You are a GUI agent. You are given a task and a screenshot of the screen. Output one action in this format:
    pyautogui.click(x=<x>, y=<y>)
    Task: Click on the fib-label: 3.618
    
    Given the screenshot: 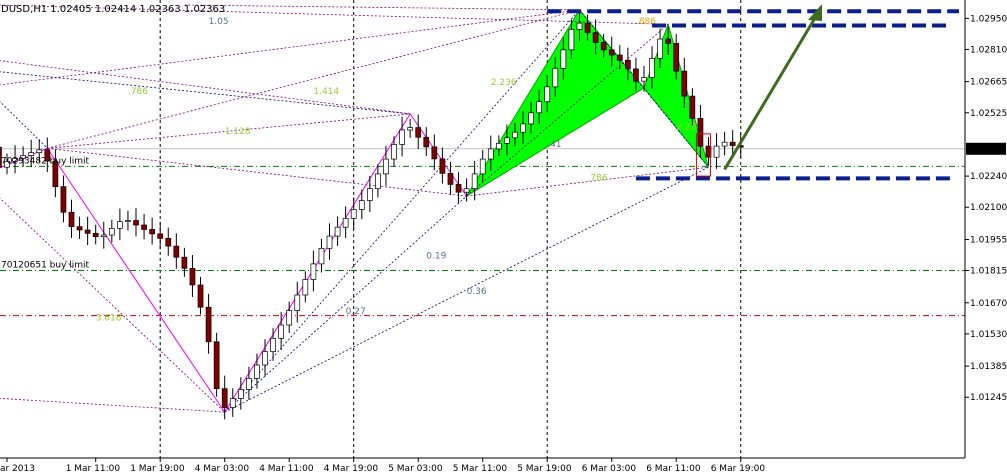 What is the action you would take?
    pyautogui.click(x=109, y=319)
    